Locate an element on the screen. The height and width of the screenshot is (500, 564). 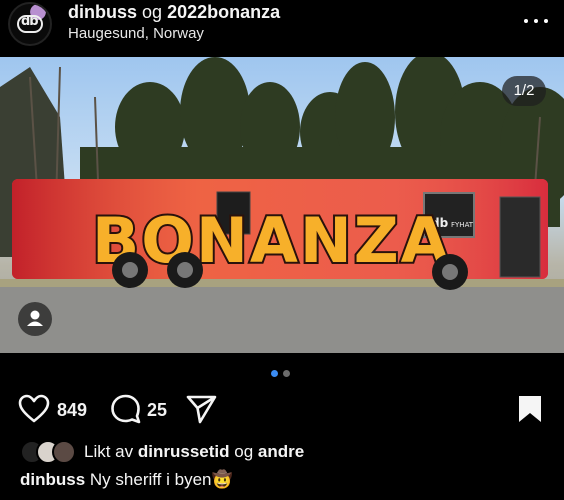
bookmark-icon is located at coordinates (530, 409).